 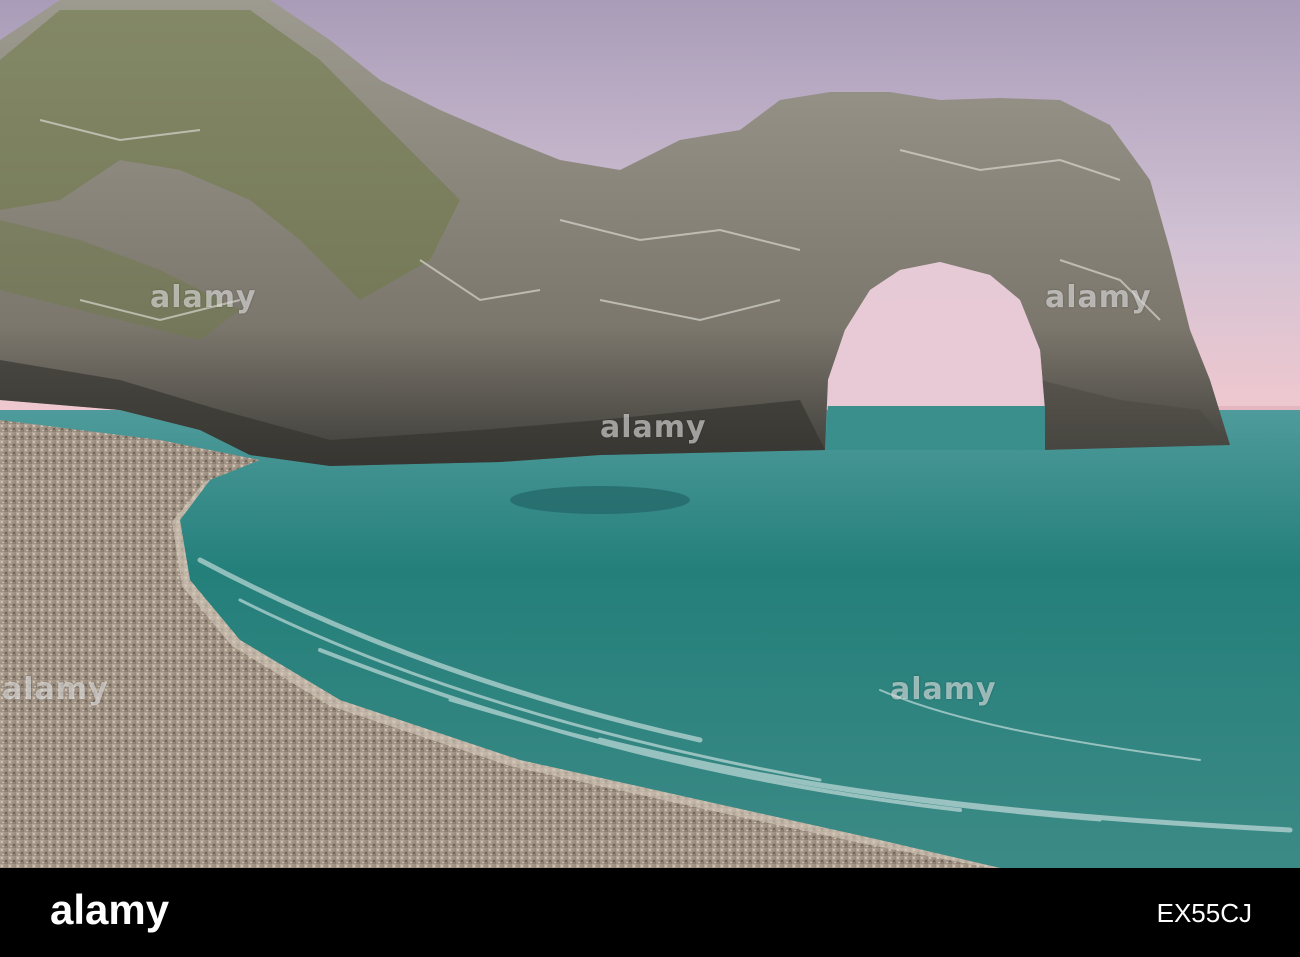 What do you see at coordinates (650, 912) in the screenshot?
I see `footer-bar: alamy EX55CJ` at bounding box center [650, 912].